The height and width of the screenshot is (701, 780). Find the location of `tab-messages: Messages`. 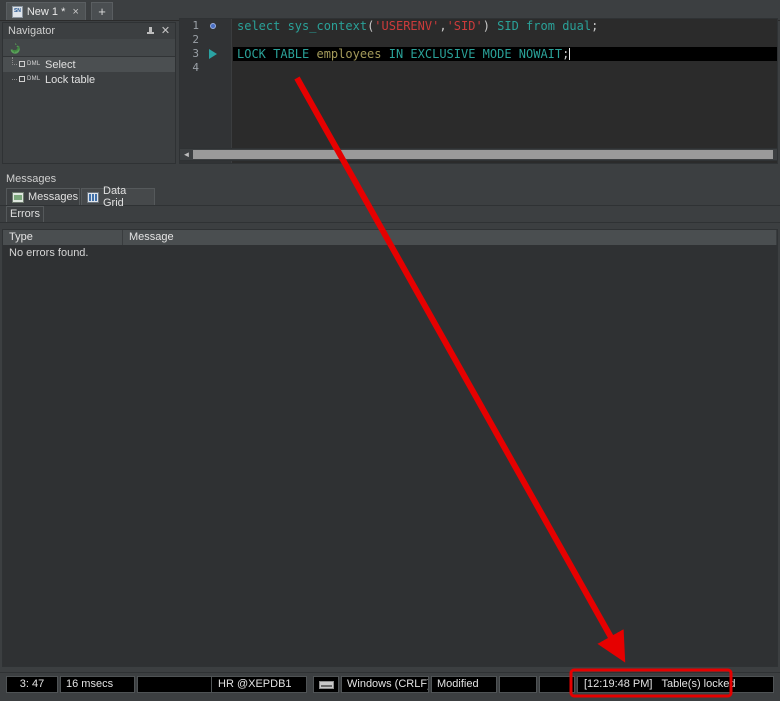

tab-messages: Messages is located at coordinates (43, 196).